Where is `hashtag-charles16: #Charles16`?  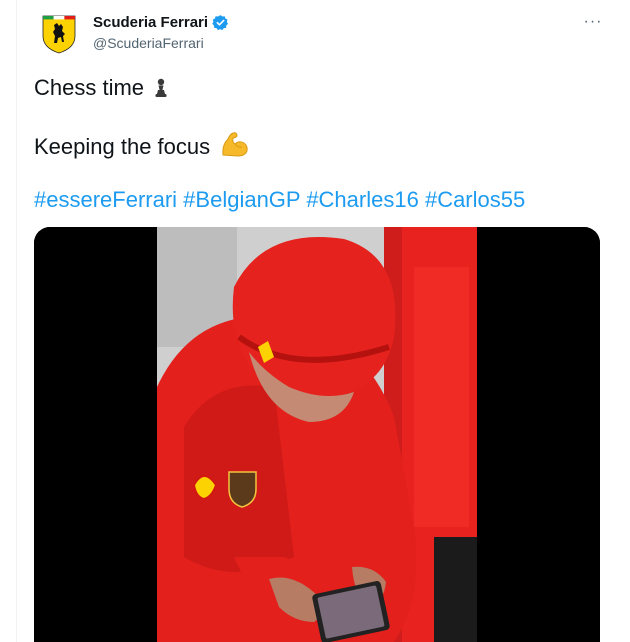 hashtag-charles16: #Charles16 is located at coordinates (362, 199).